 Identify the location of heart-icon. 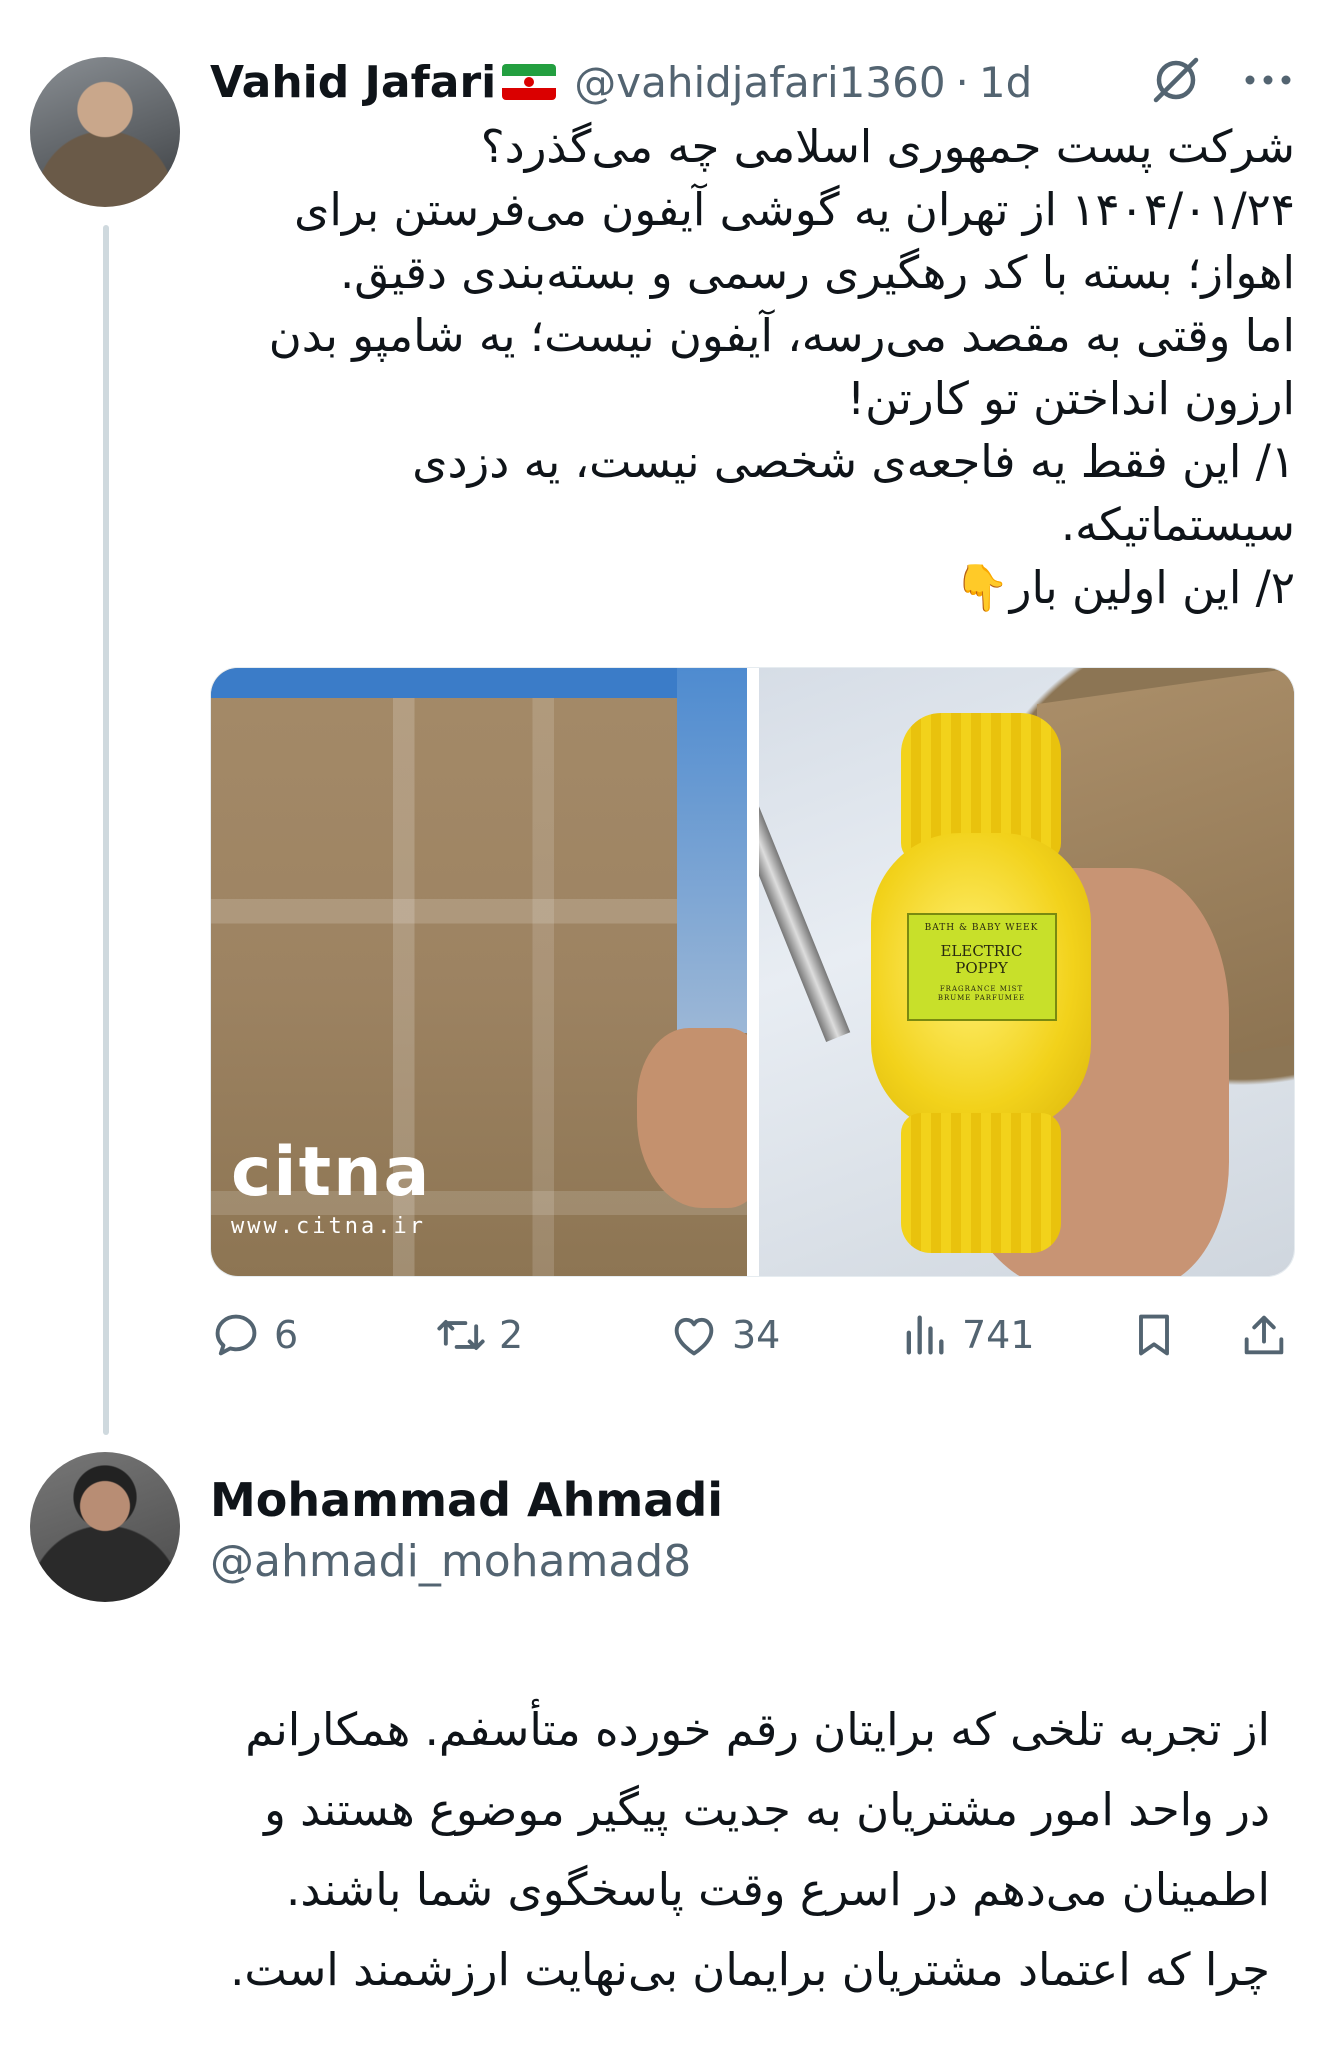
(694, 1336).